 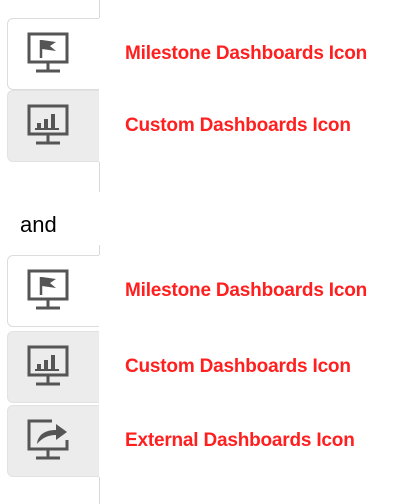 What do you see at coordinates (48, 289) in the screenshot?
I see `monitor-flag-icon` at bounding box center [48, 289].